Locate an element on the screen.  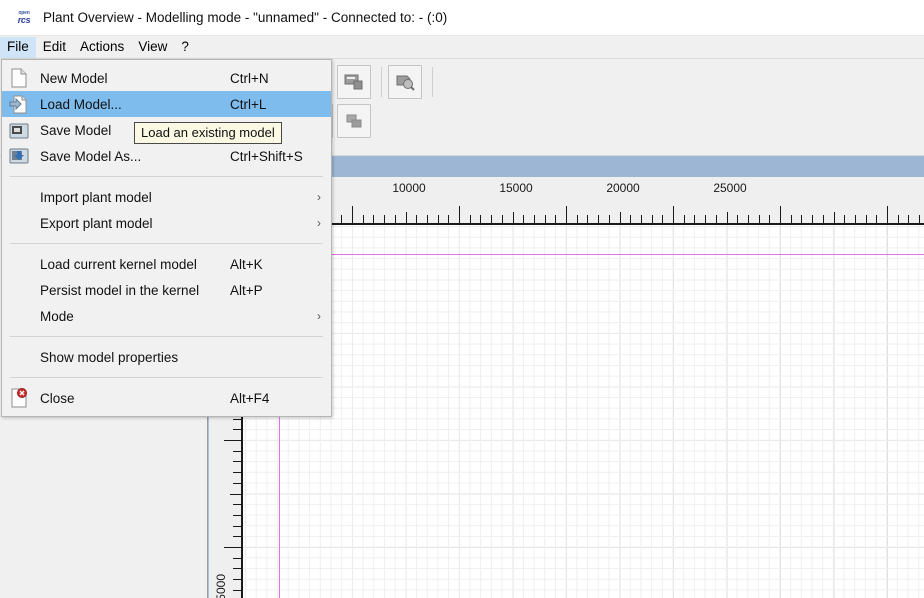
menu-item-label: Import plant model is located at coordinates (96, 197).